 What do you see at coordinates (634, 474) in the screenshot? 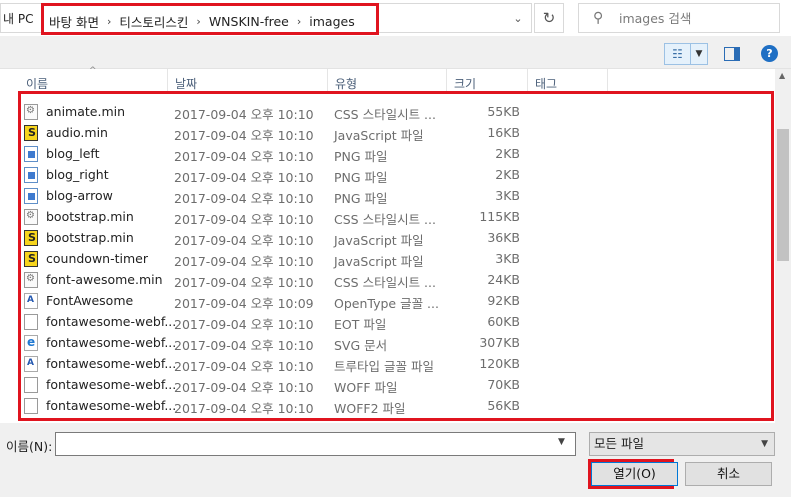
I see `open-button: 열기(O)` at bounding box center [634, 474].